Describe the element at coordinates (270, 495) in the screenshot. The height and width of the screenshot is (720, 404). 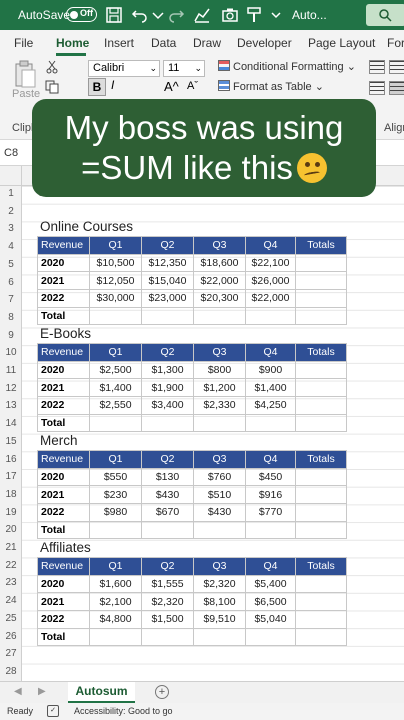
I see `value-cell: $916` at that location.